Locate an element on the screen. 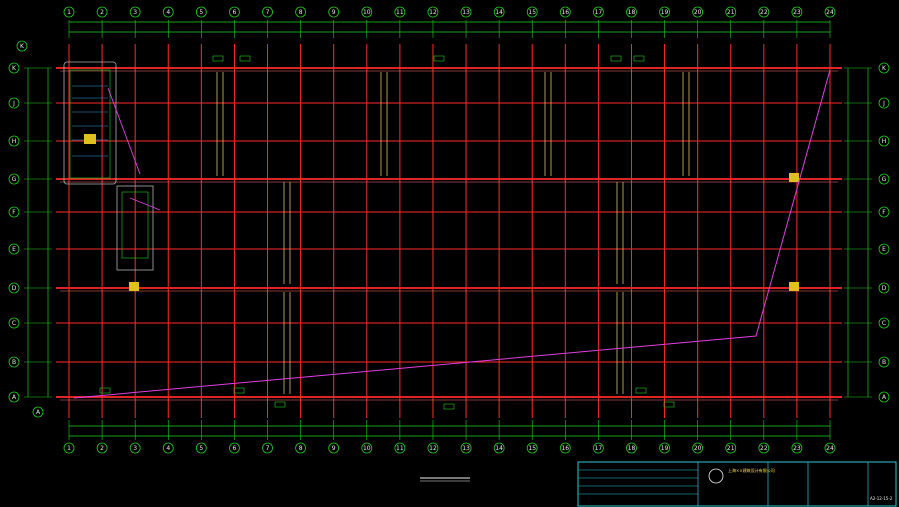 The image size is (899, 507). column-bubble-top-label: 20 is located at coordinates (698, 12).